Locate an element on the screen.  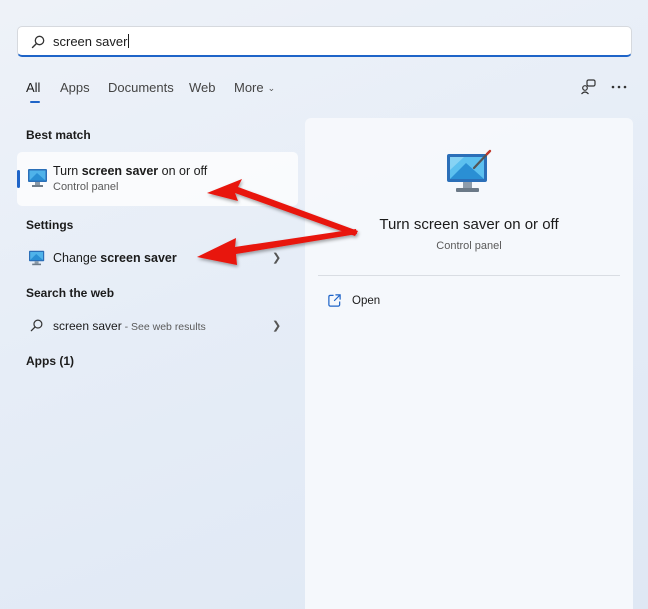
more-options-icon is located at coordinates (619, 87).